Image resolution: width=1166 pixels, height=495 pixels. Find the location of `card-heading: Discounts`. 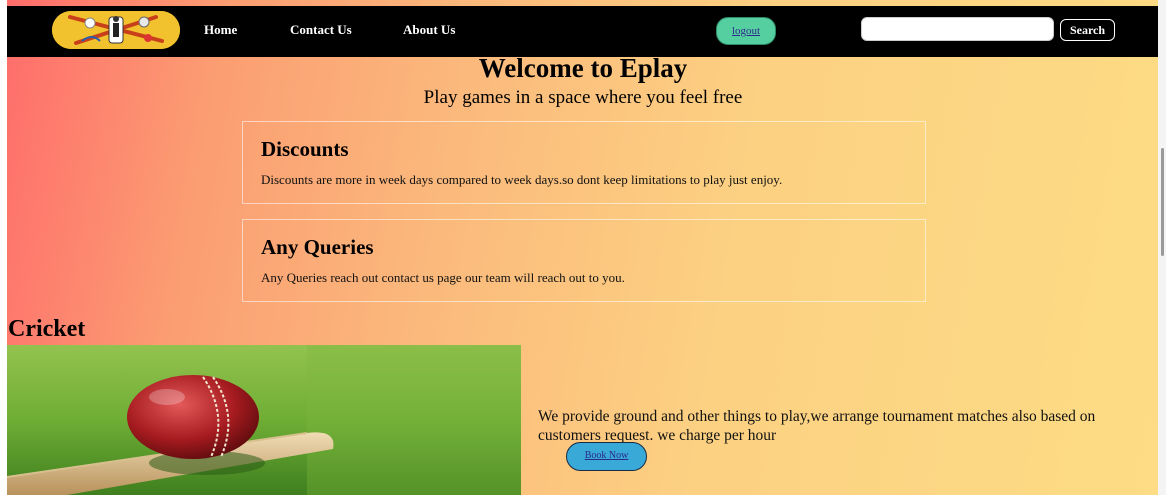

card-heading: Discounts is located at coordinates (305, 149).